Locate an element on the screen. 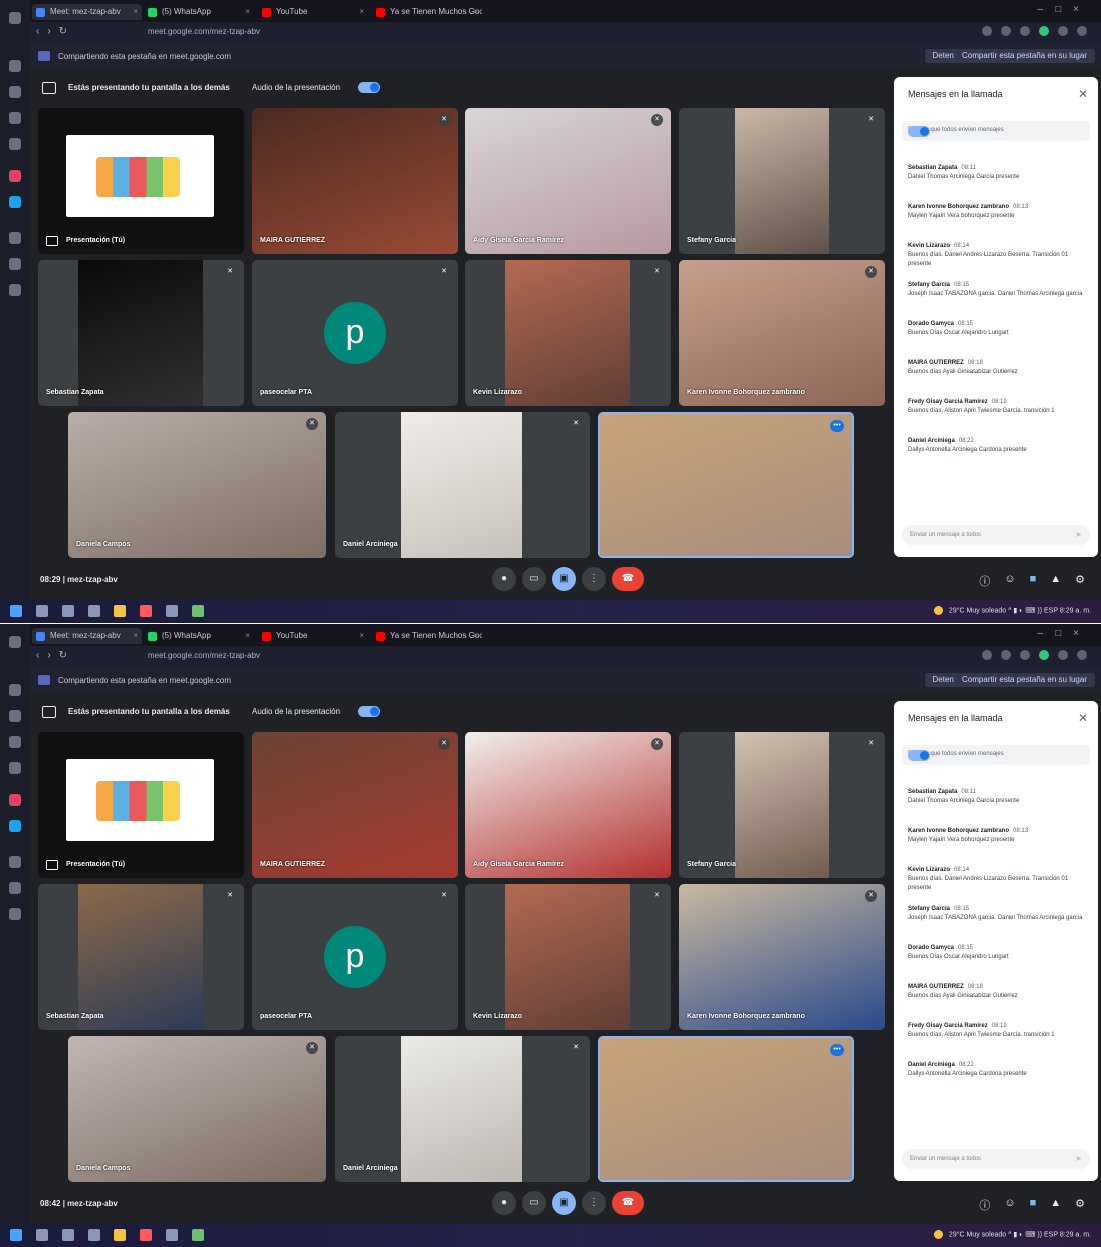  tab-whatsapp: (5) WhatsApp × is located at coordinates (199, 12).